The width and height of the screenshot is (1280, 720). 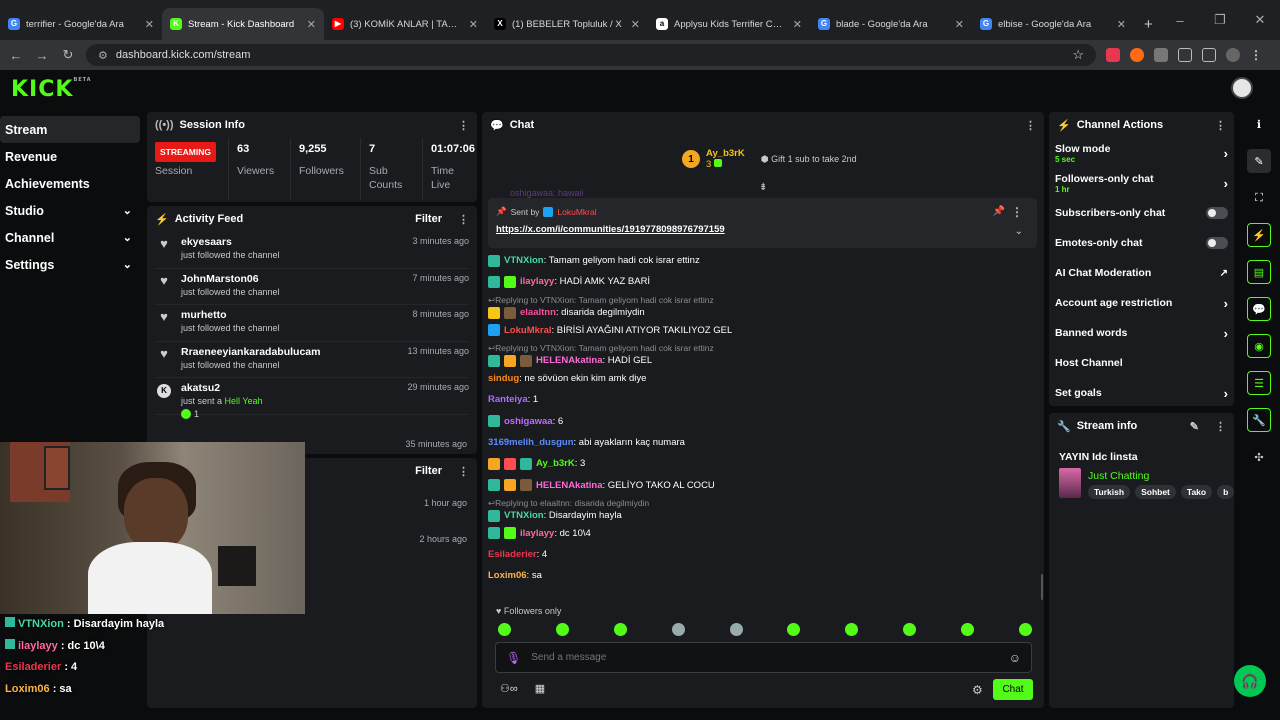 What do you see at coordinates (70, 264) in the screenshot?
I see `sidebar-item-settings: Settings ⌄` at bounding box center [70, 264].